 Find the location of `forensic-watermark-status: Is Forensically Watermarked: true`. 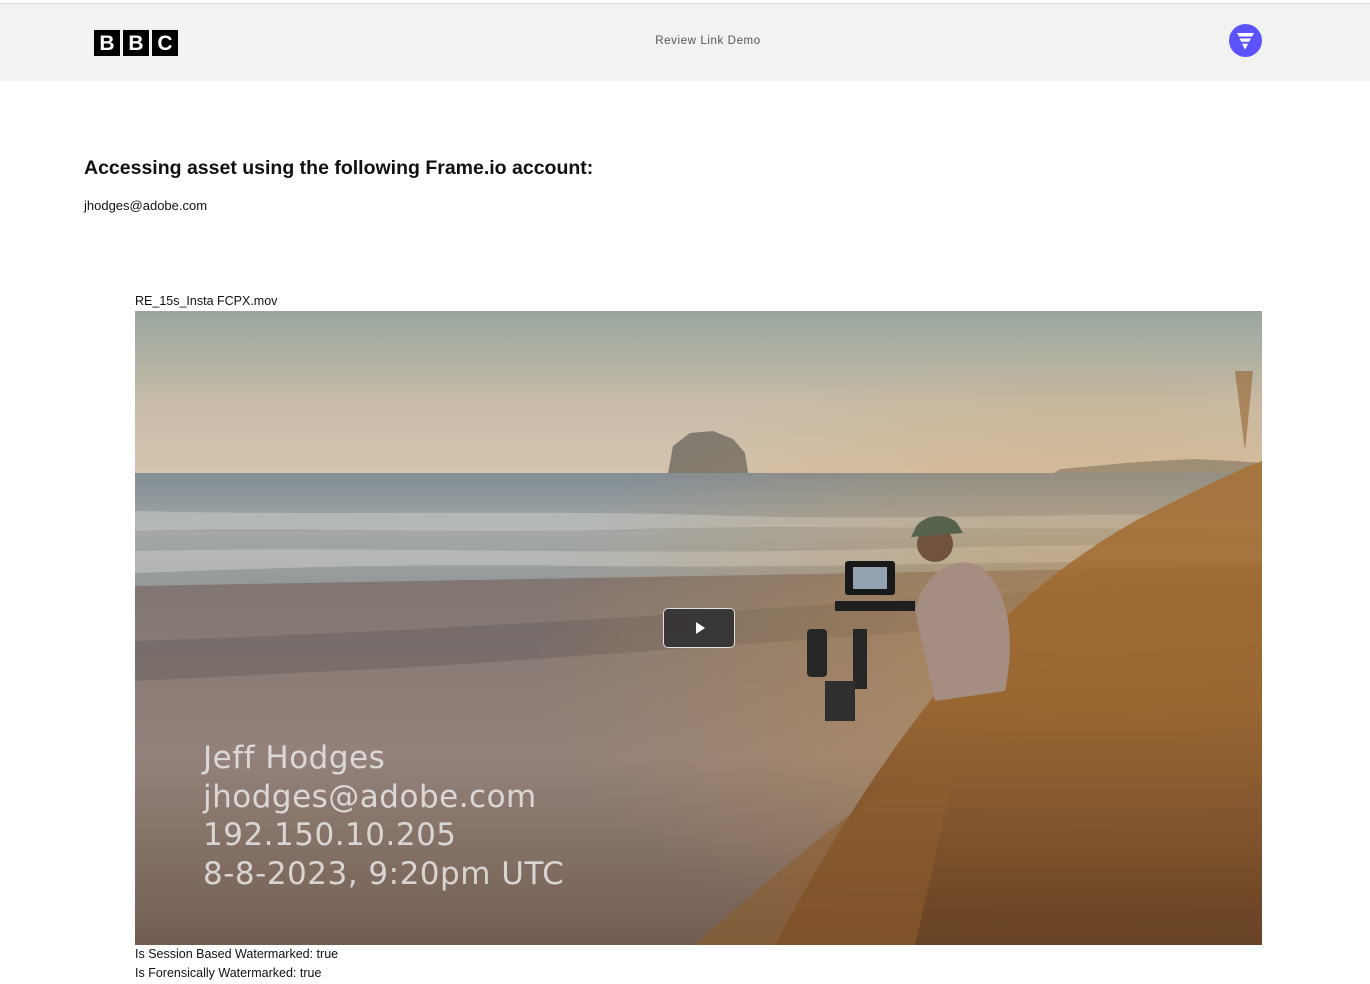

forensic-watermark-status: Is Forensically Watermarked: true is located at coordinates (228, 973).